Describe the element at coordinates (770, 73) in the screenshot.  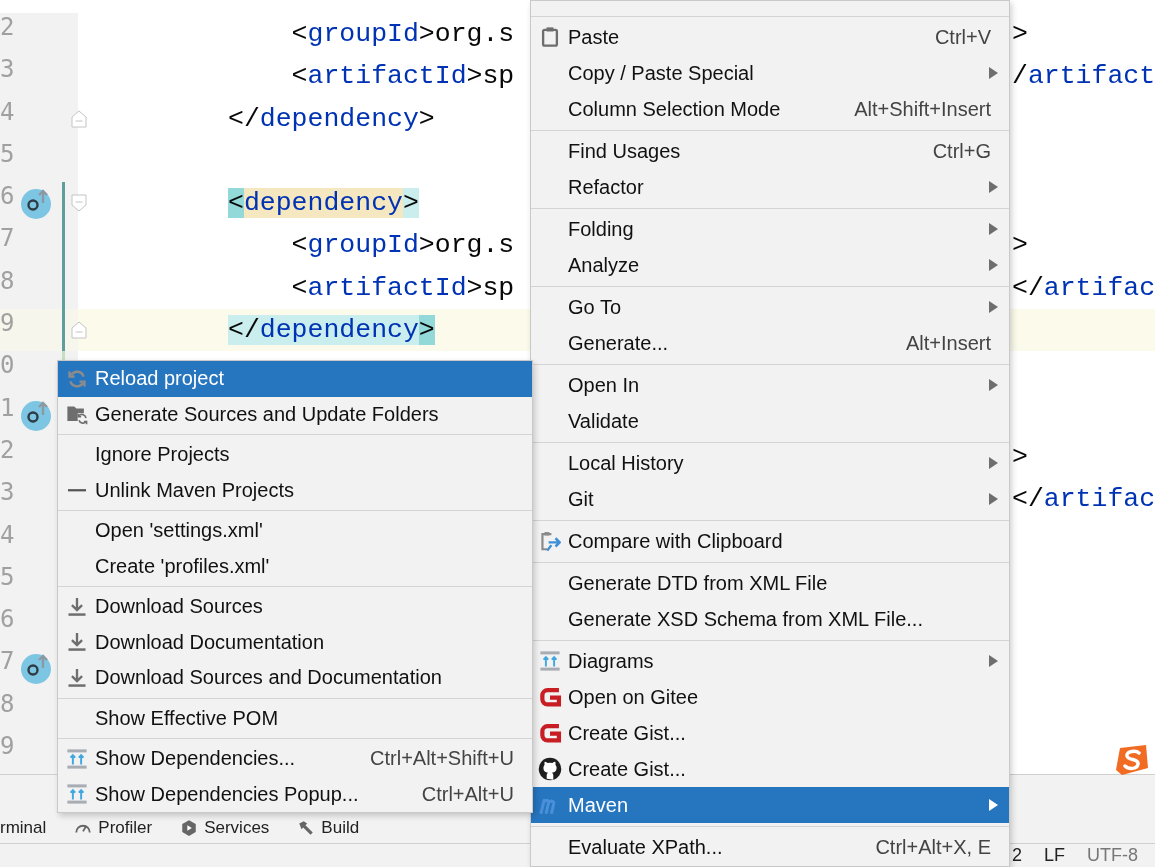
I see `menu-item: Copy / Paste Special` at that location.